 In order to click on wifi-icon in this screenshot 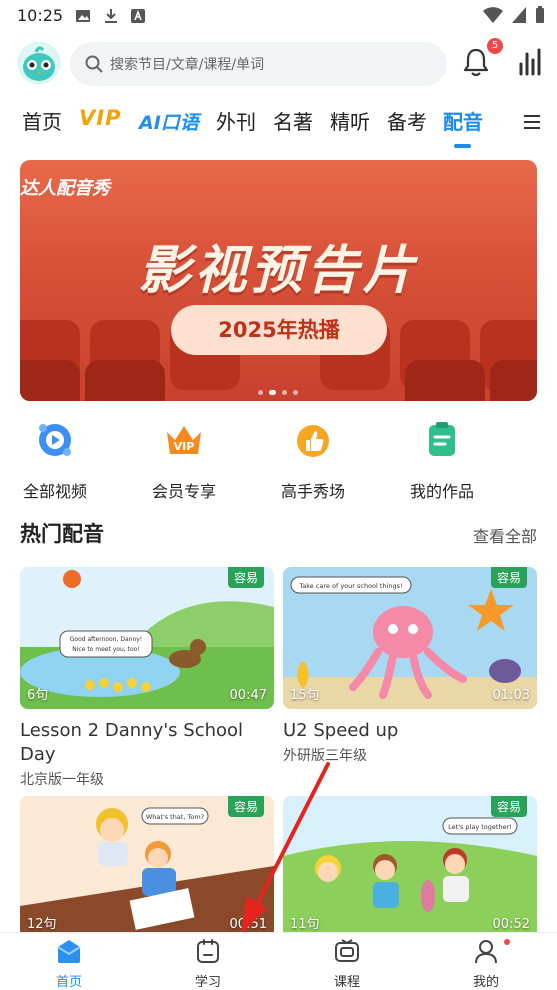, I will do `click(493, 15)`.